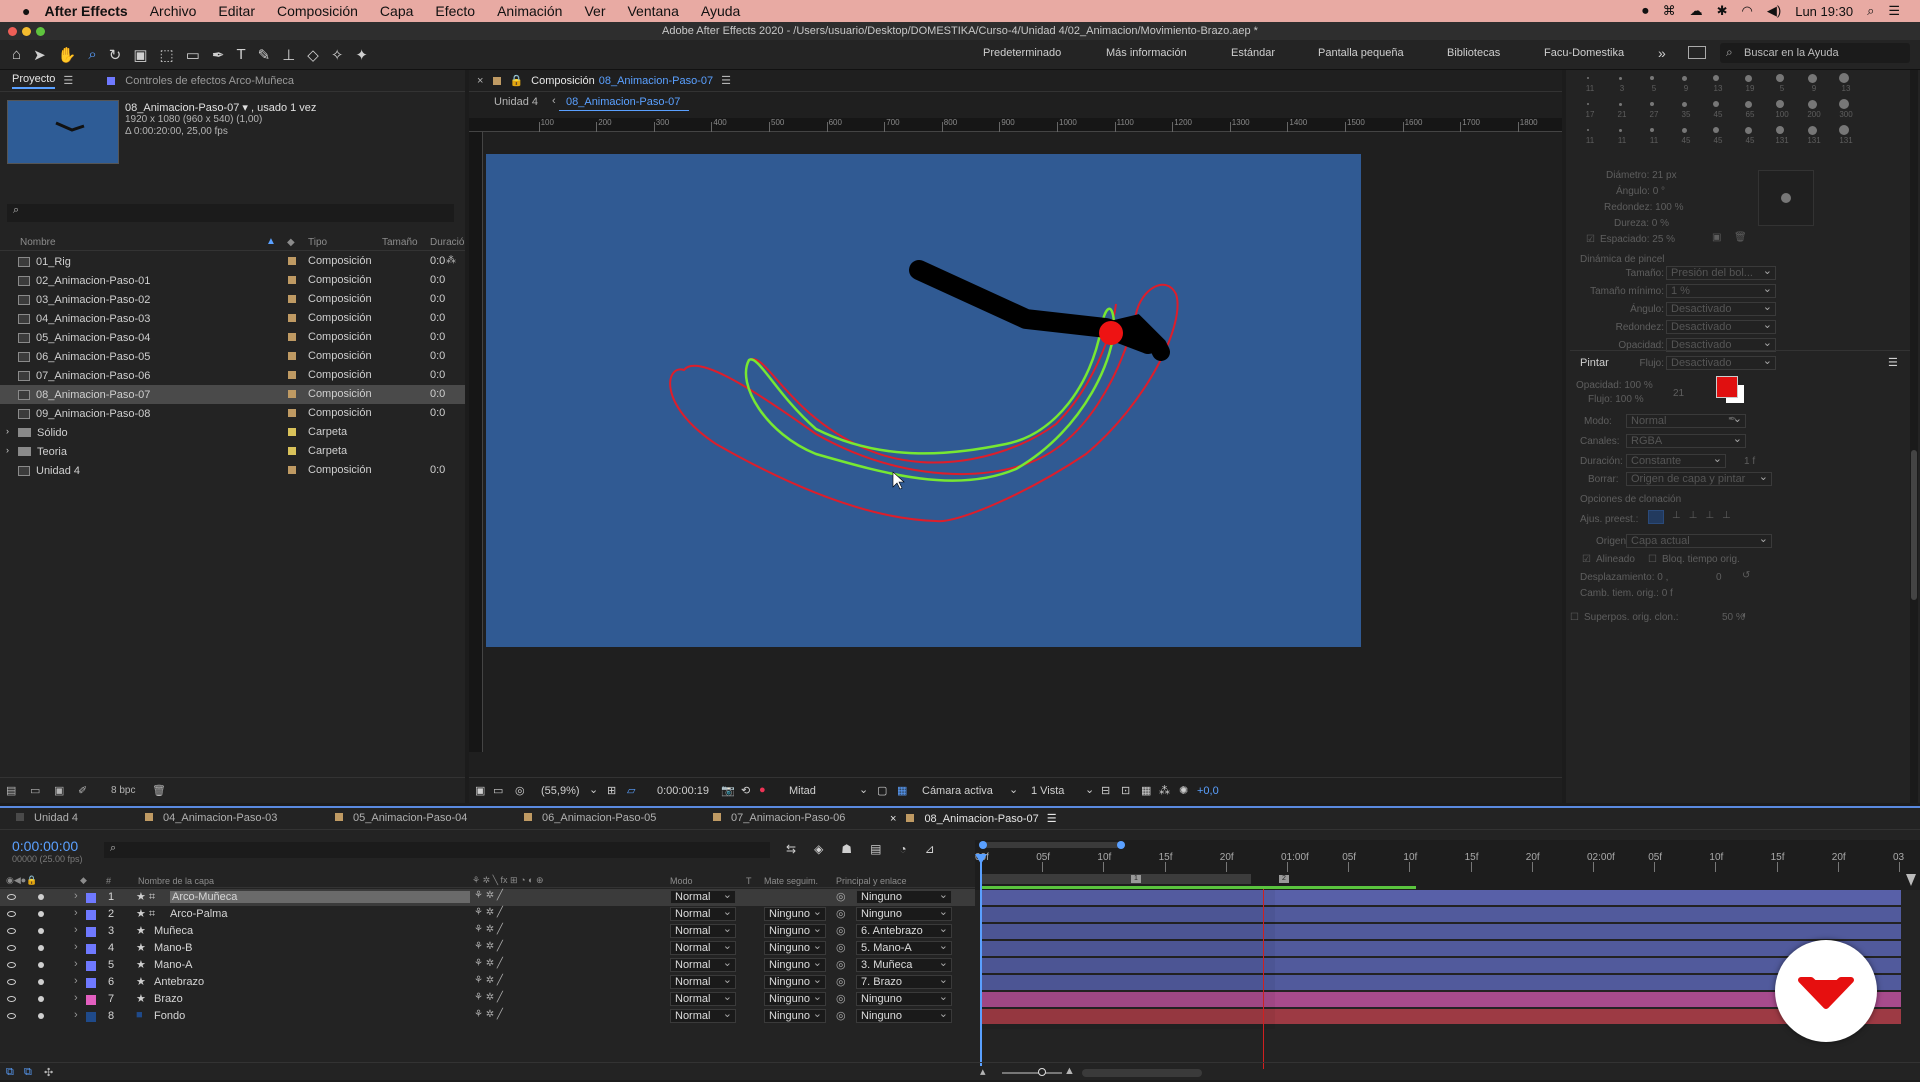 This screenshot has height=1082, width=1920. I want to click on pen-tool-icon: ✒, so click(218, 55).